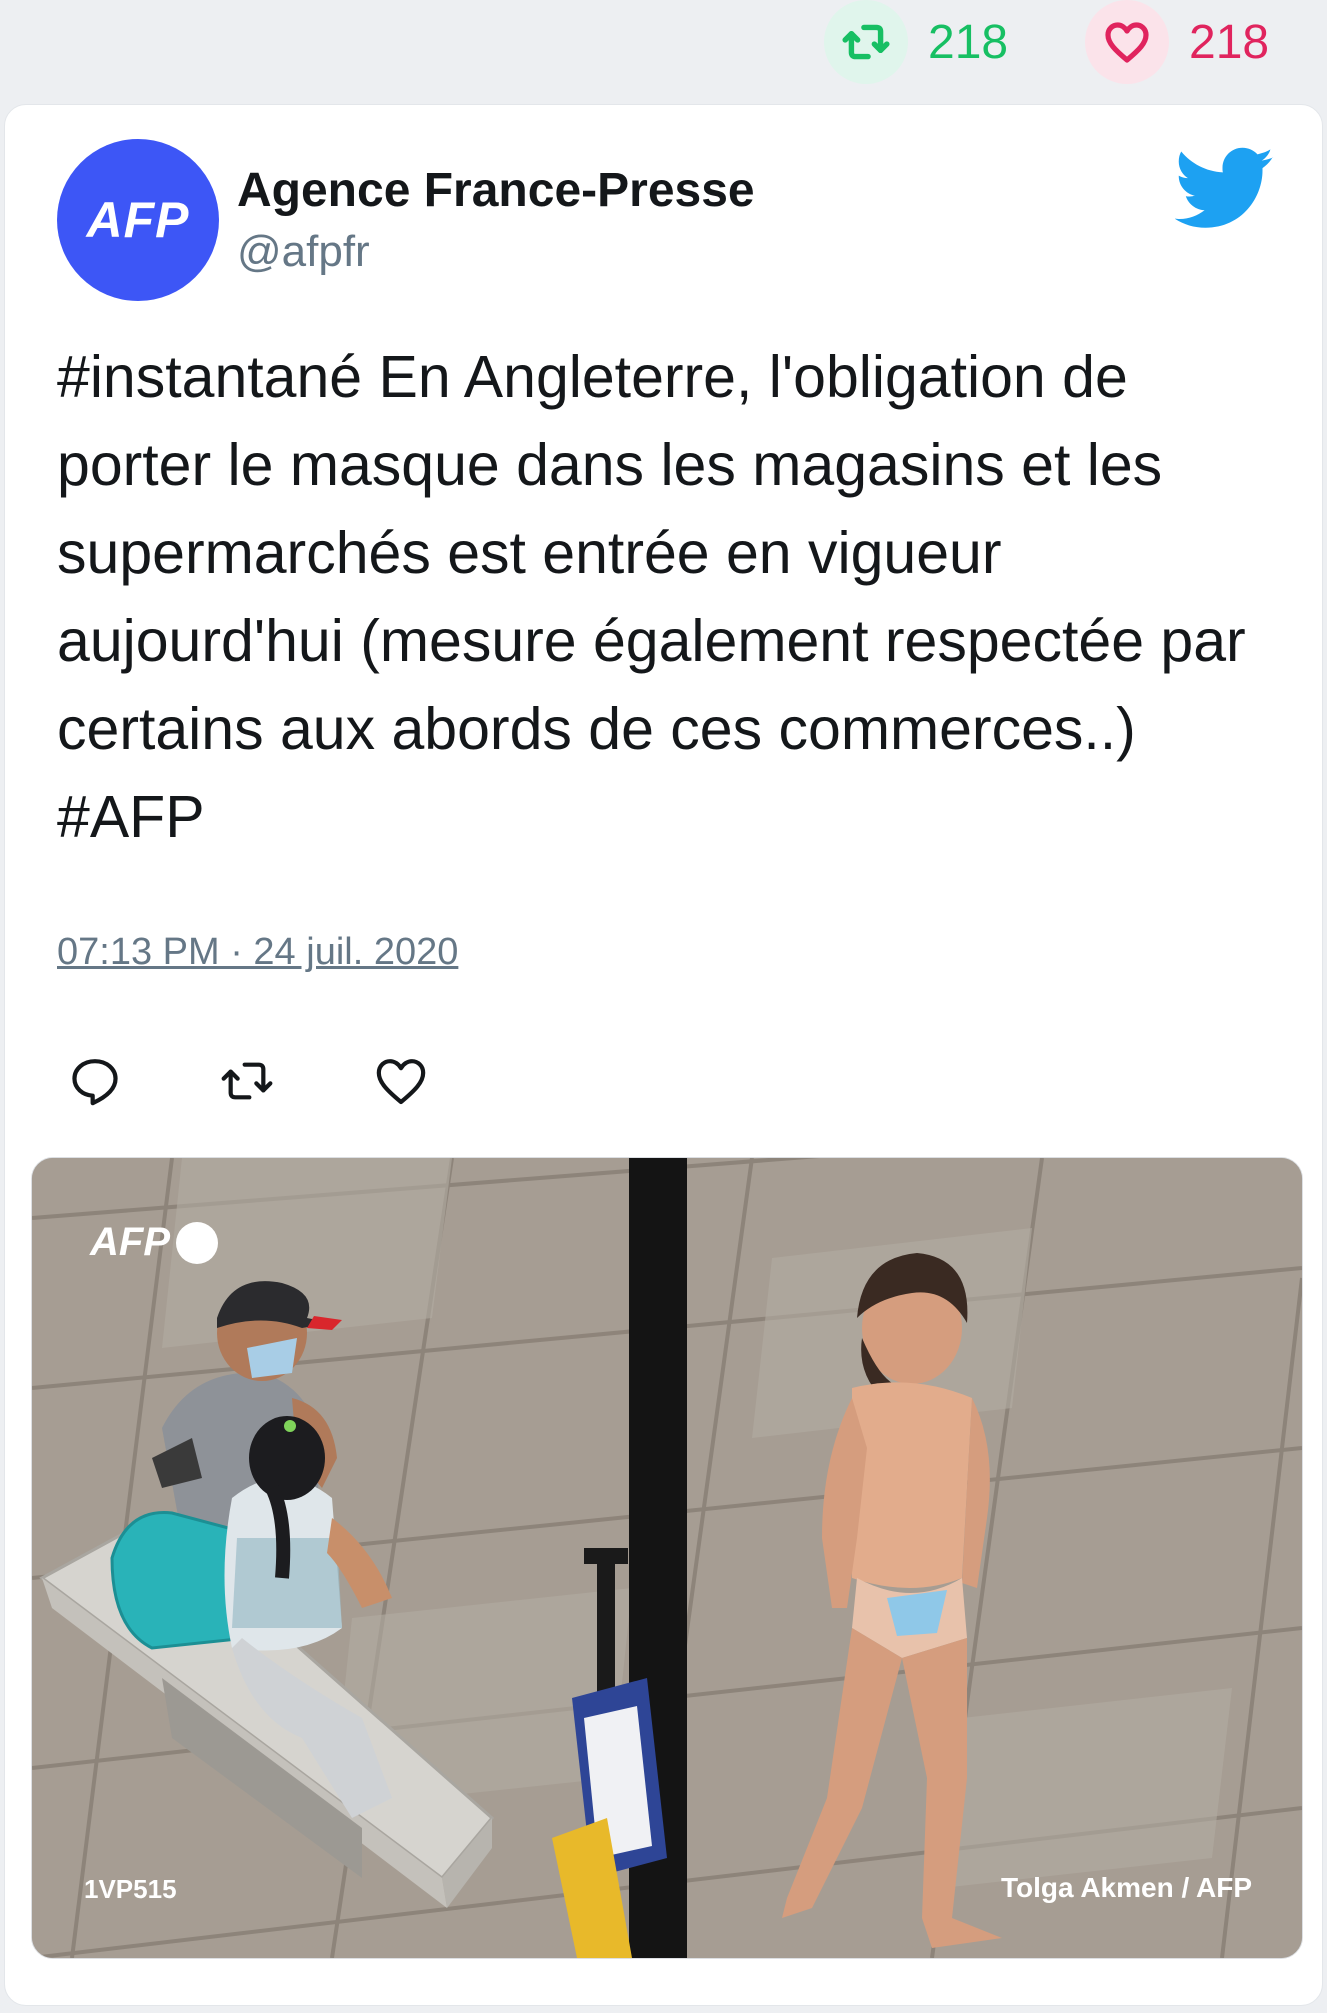  Describe the element at coordinates (1177, 42) in the screenshot. I see `like-count-stat: 218` at that location.